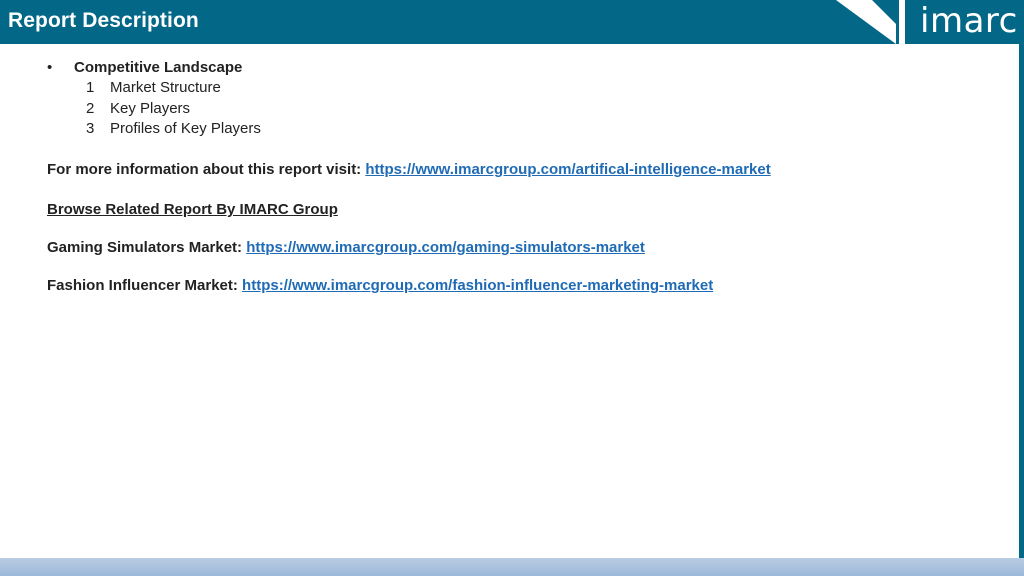  I want to click on list-item-label: Key Players, so click(150, 108).